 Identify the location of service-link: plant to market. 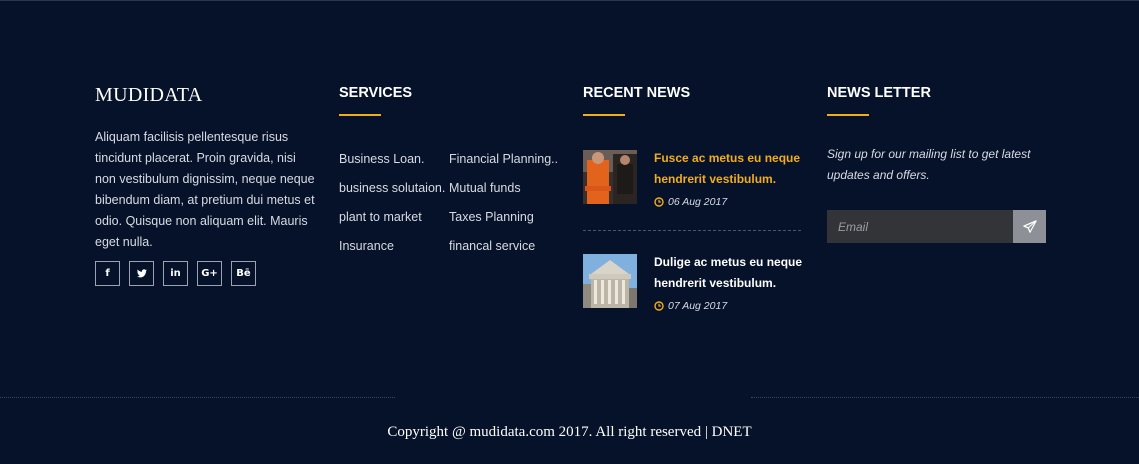
(394, 217).